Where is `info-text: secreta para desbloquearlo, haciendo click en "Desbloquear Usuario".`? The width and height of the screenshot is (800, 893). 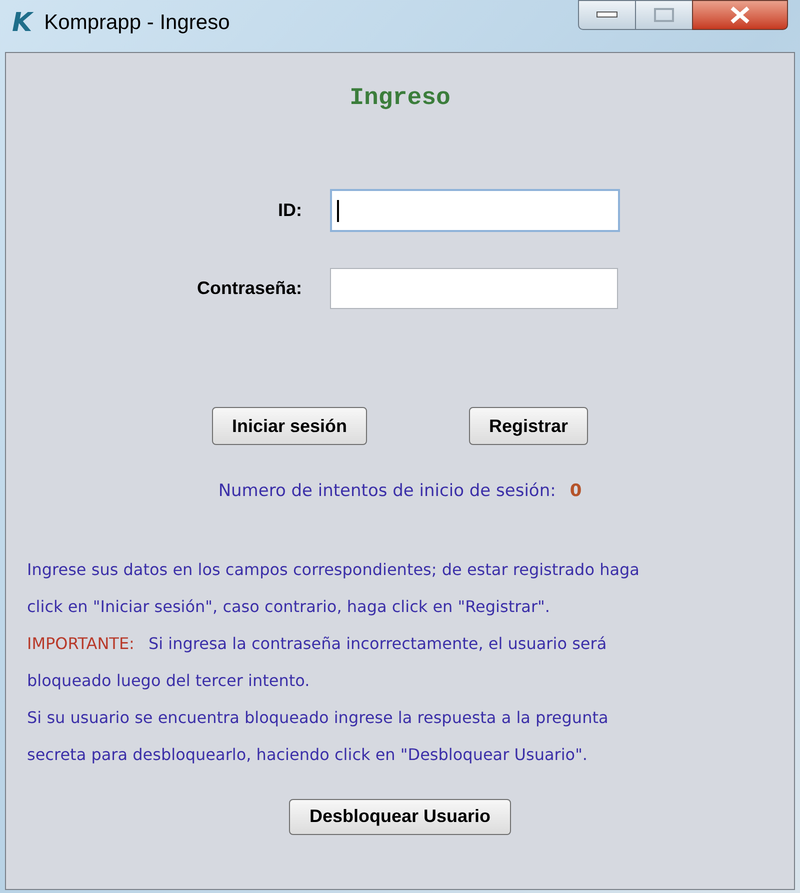
info-text: secreta para desbloquearlo, haciendo click en "Desbloquear Usuario". is located at coordinates (307, 755).